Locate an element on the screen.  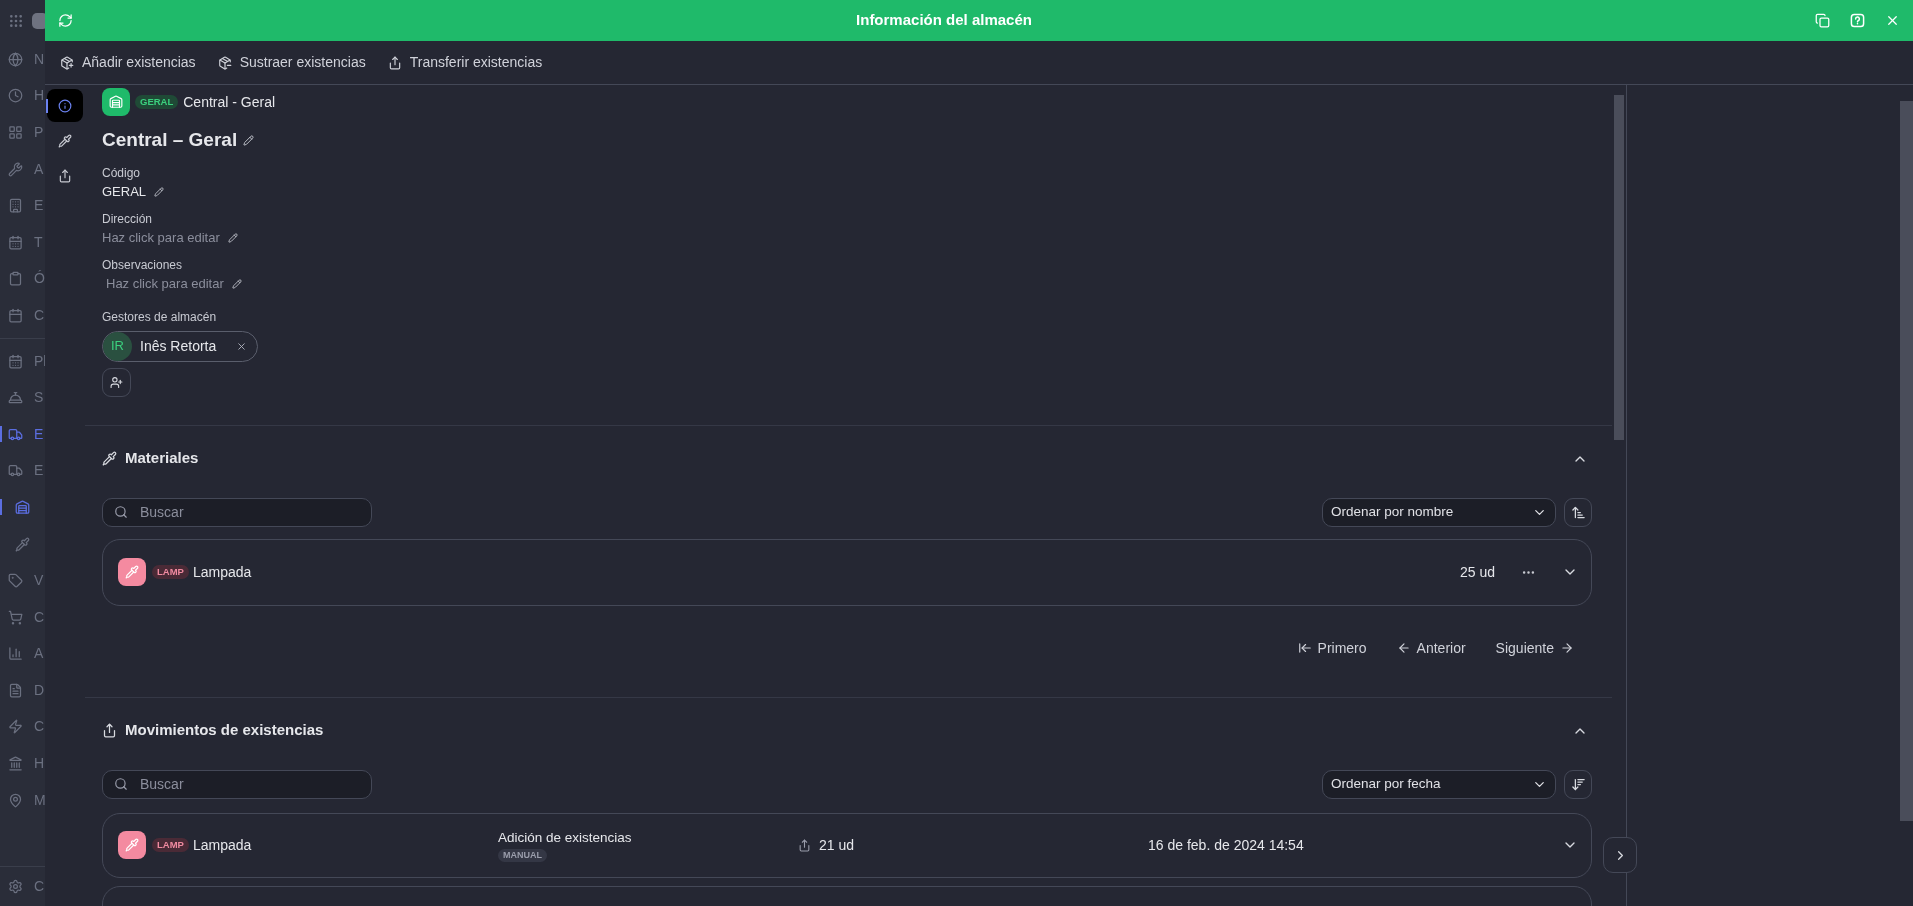
copy-icon is located at coordinates (1822, 20).